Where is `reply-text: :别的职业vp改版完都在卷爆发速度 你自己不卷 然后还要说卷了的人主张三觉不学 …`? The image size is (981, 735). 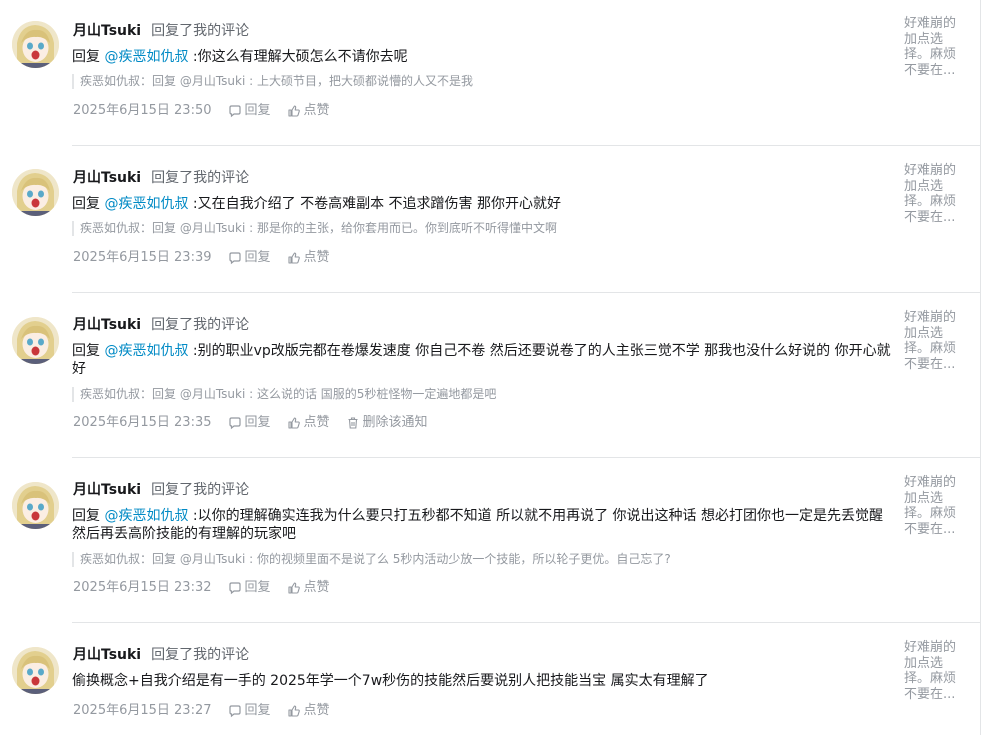 reply-text: :别的职业vp改版完都在卷爆发速度 你自己不卷 然后还要说卷了的人主张三觉不学 … is located at coordinates (481, 360).